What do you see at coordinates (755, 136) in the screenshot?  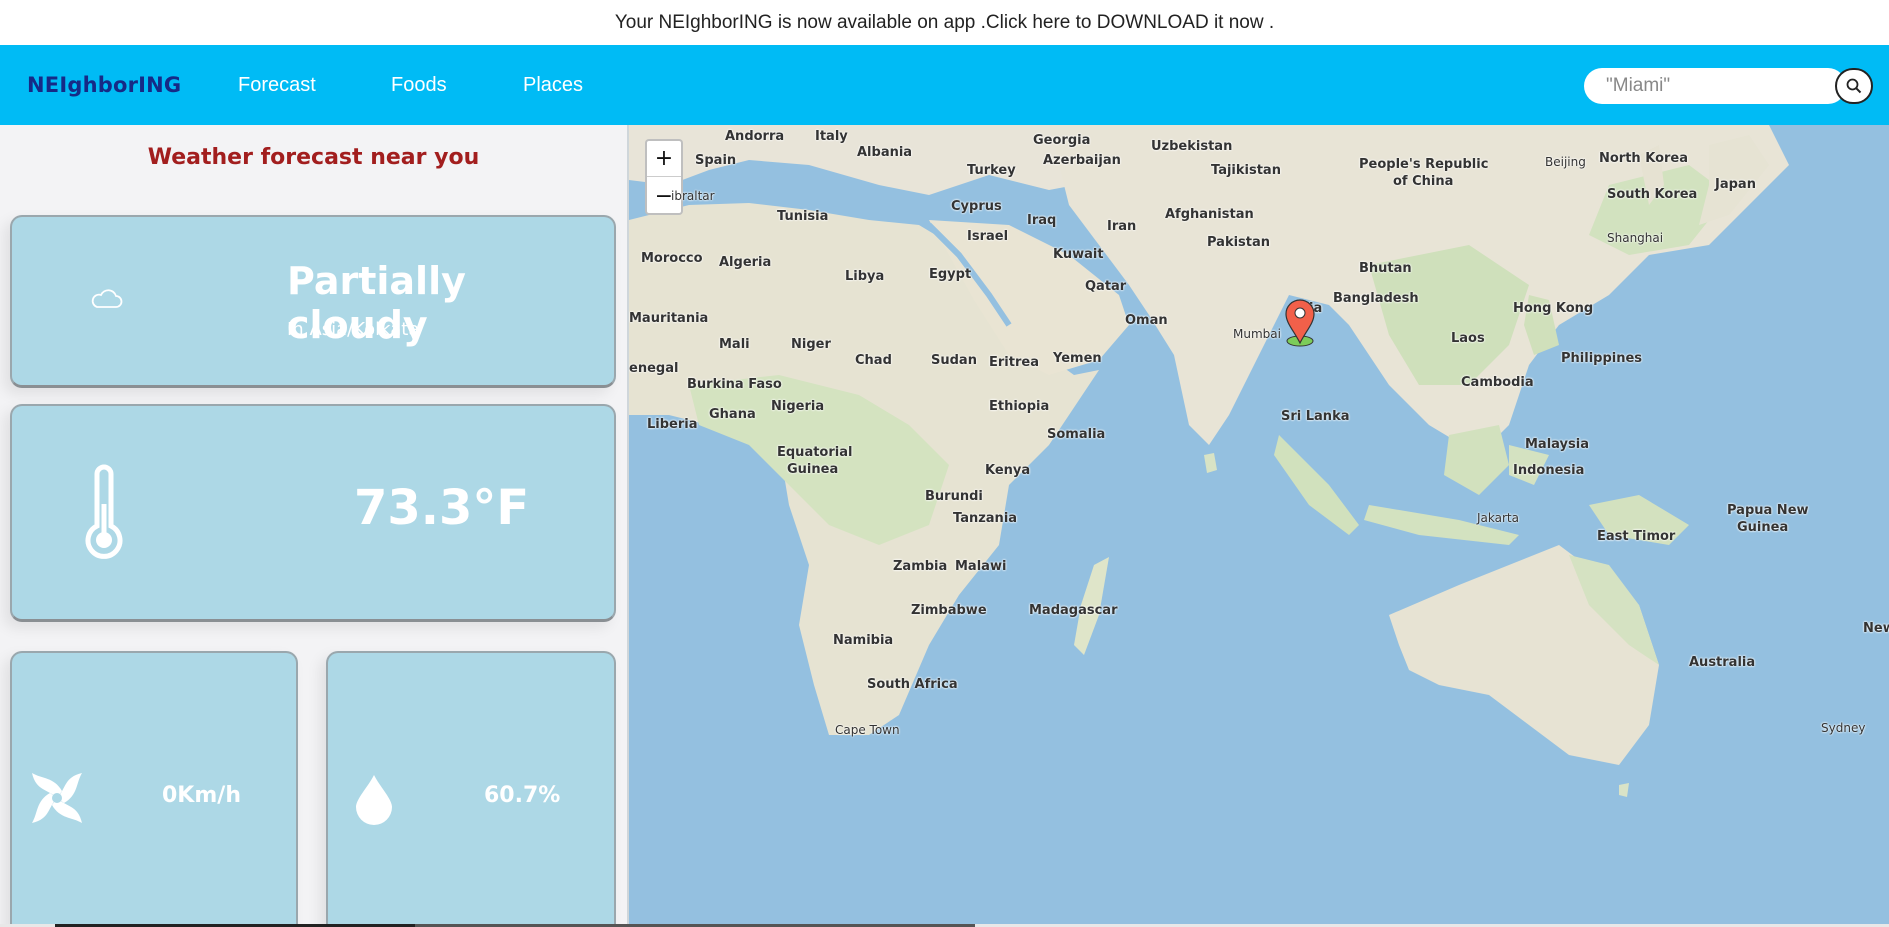 I see `map-label-andorra: Andorra` at bounding box center [755, 136].